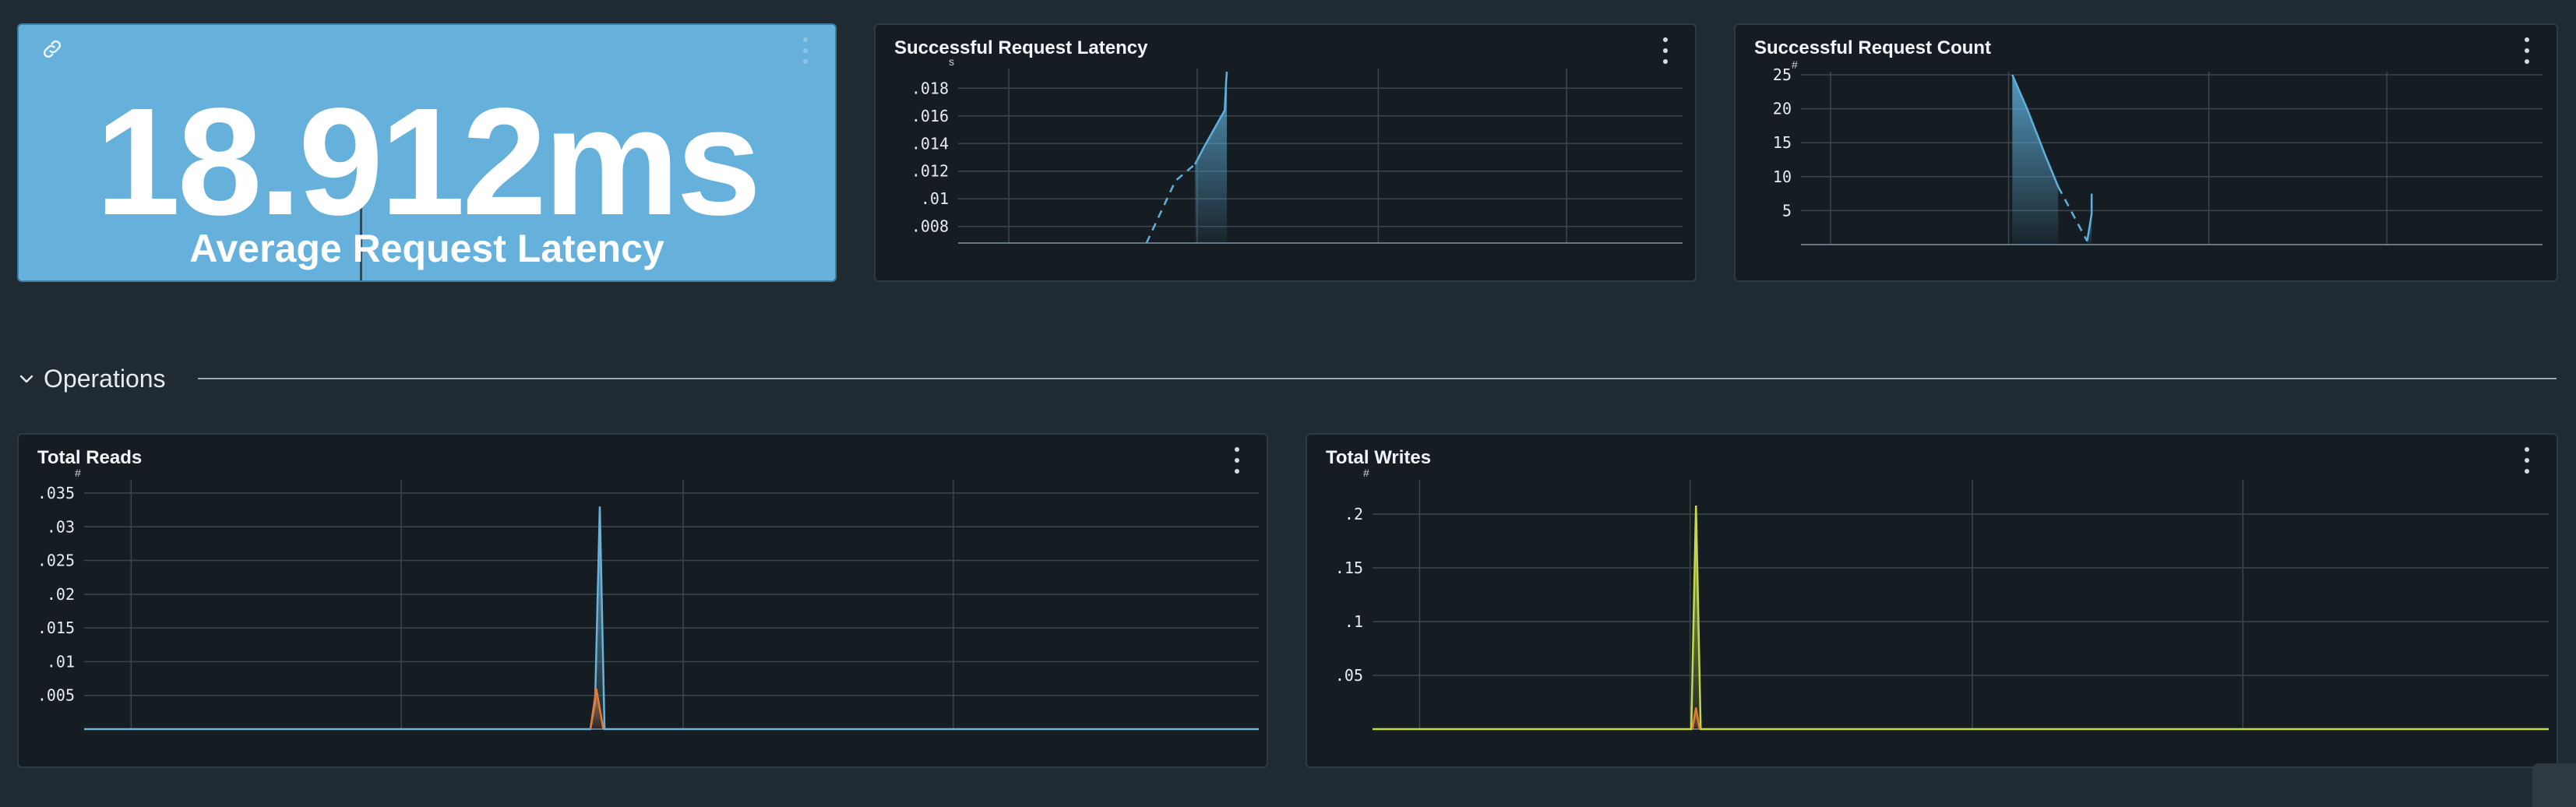  I want to click on resize-handle-icon, so click(2554, 785).